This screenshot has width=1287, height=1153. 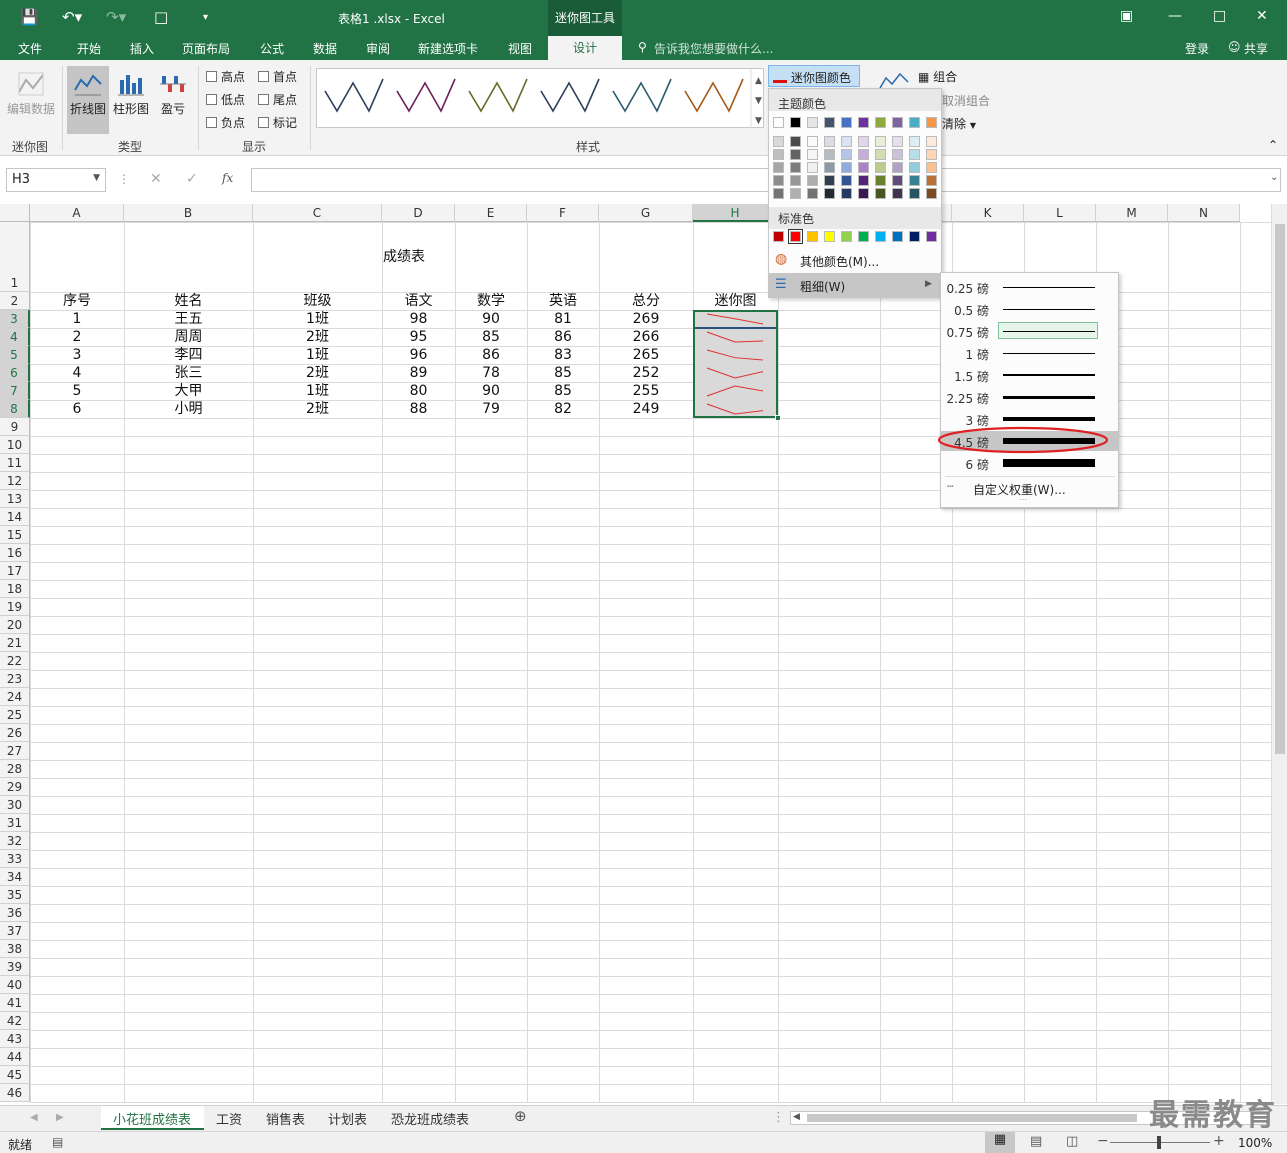 What do you see at coordinates (60, 1117) in the screenshot?
I see `next-sheet-icon: ▶` at bounding box center [60, 1117].